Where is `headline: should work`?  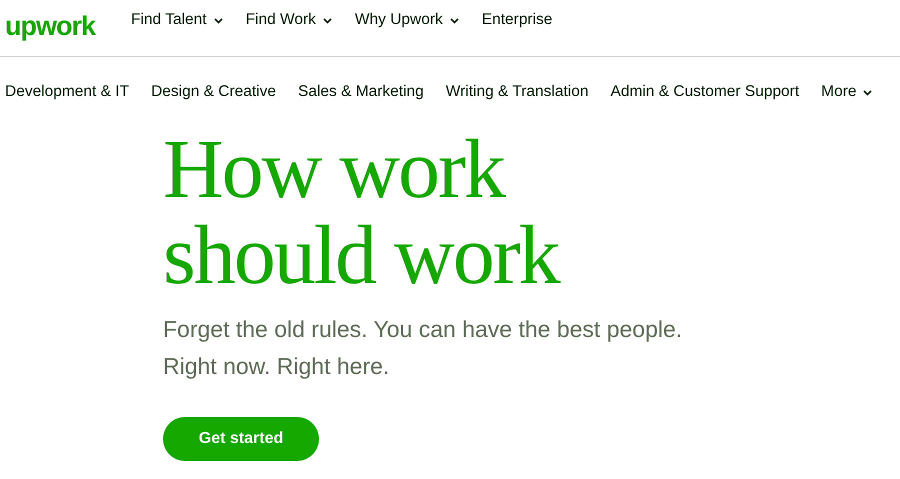
headline: should work is located at coordinates (361, 256).